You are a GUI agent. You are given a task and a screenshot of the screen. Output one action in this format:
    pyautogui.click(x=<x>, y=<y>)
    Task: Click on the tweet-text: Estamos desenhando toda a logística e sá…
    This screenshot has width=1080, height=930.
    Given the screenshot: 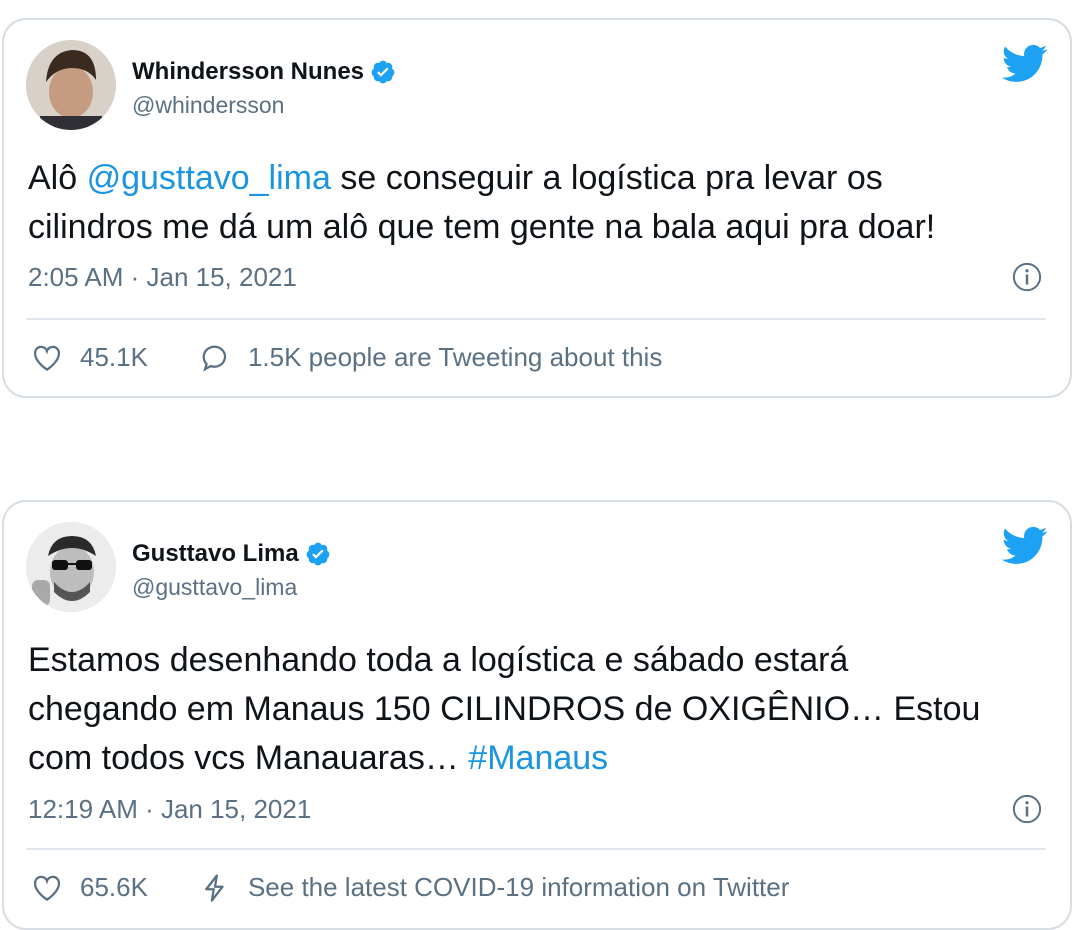 What is the action you would take?
    pyautogui.click(x=504, y=709)
    